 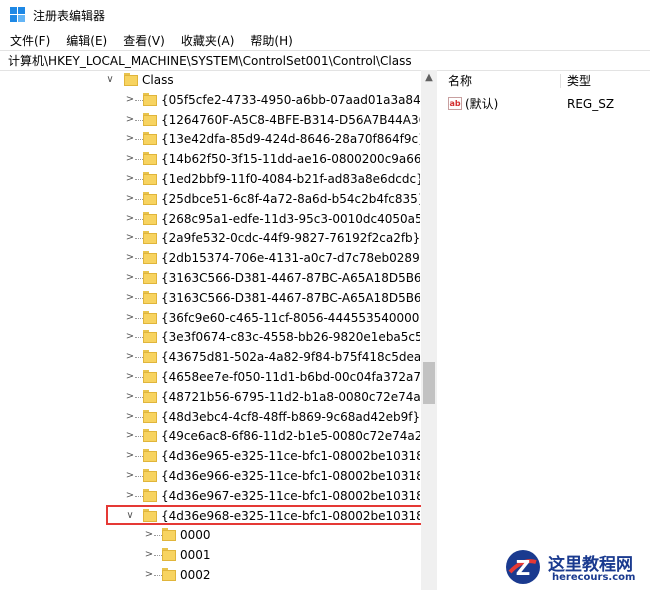 I want to click on column-divider, so click(x=560, y=81).